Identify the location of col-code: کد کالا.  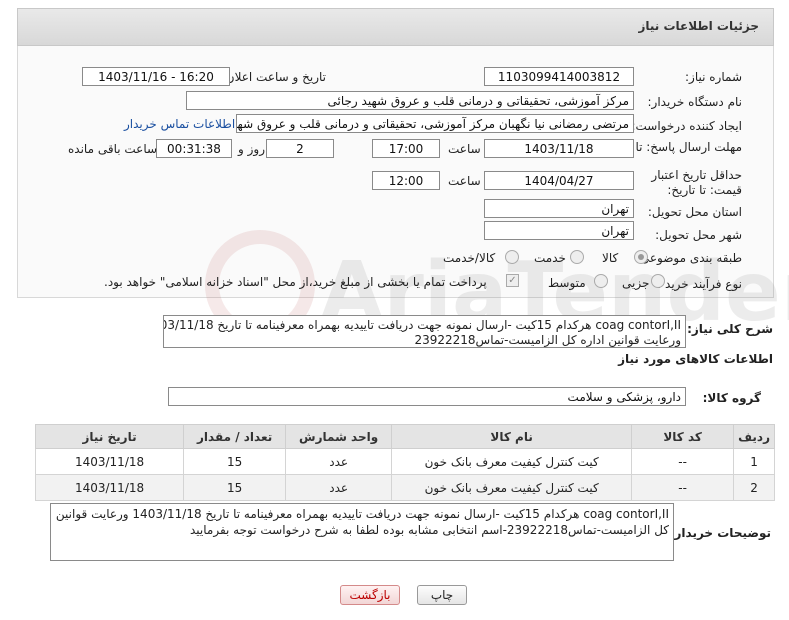
(683, 436).